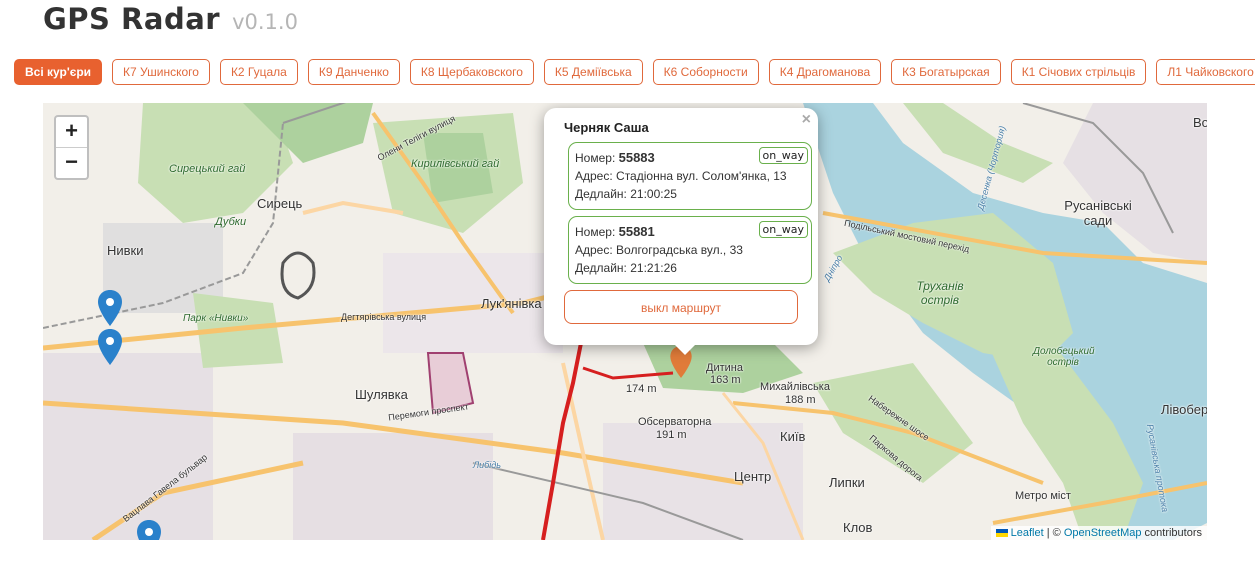  What do you see at coordinates (487, 465) in the screenshot?
I see `map-label-lybid: Либідь` at bounding box center [487, 465].